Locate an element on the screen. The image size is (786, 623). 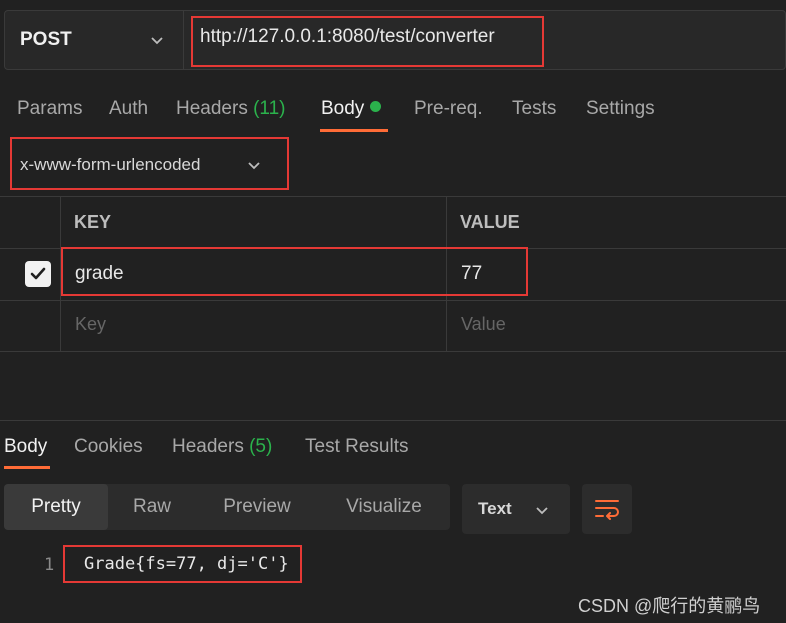
check-icon is located at coordinates (38, 273).